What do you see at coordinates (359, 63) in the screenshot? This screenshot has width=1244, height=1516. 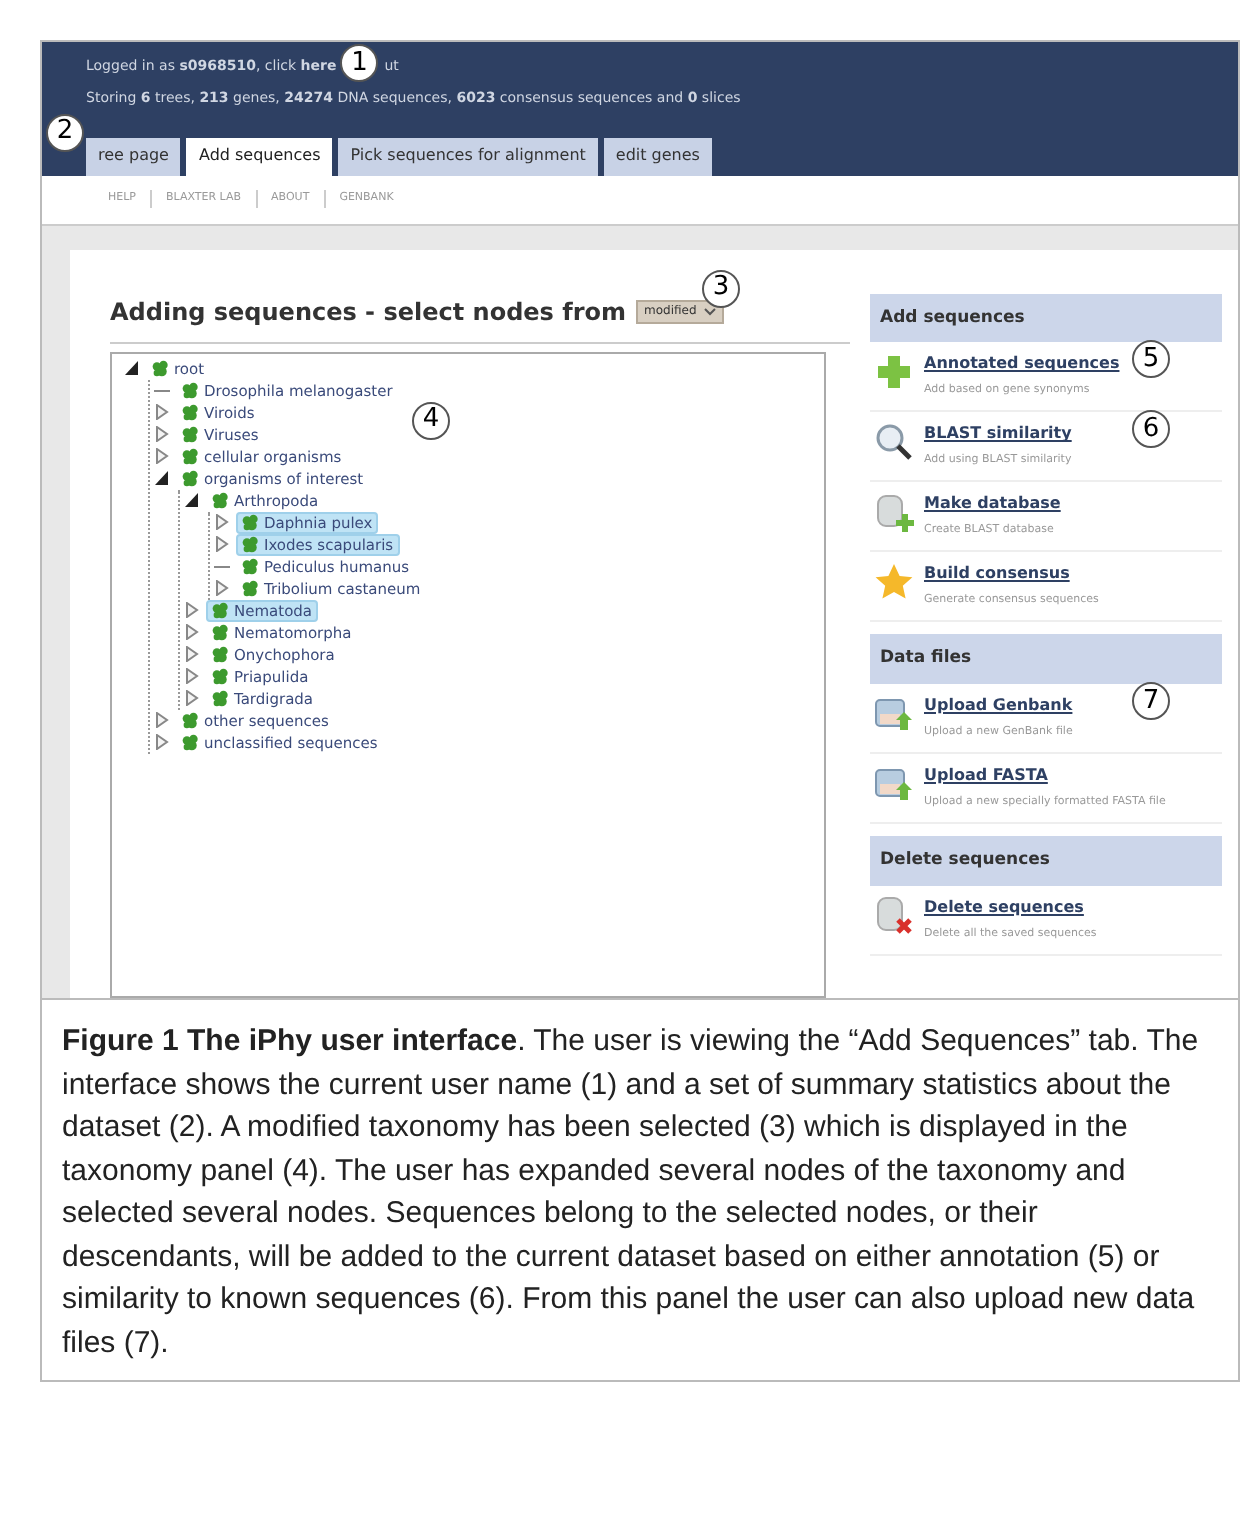 I see `callout-number: 1` at bounding box center [359, 63].